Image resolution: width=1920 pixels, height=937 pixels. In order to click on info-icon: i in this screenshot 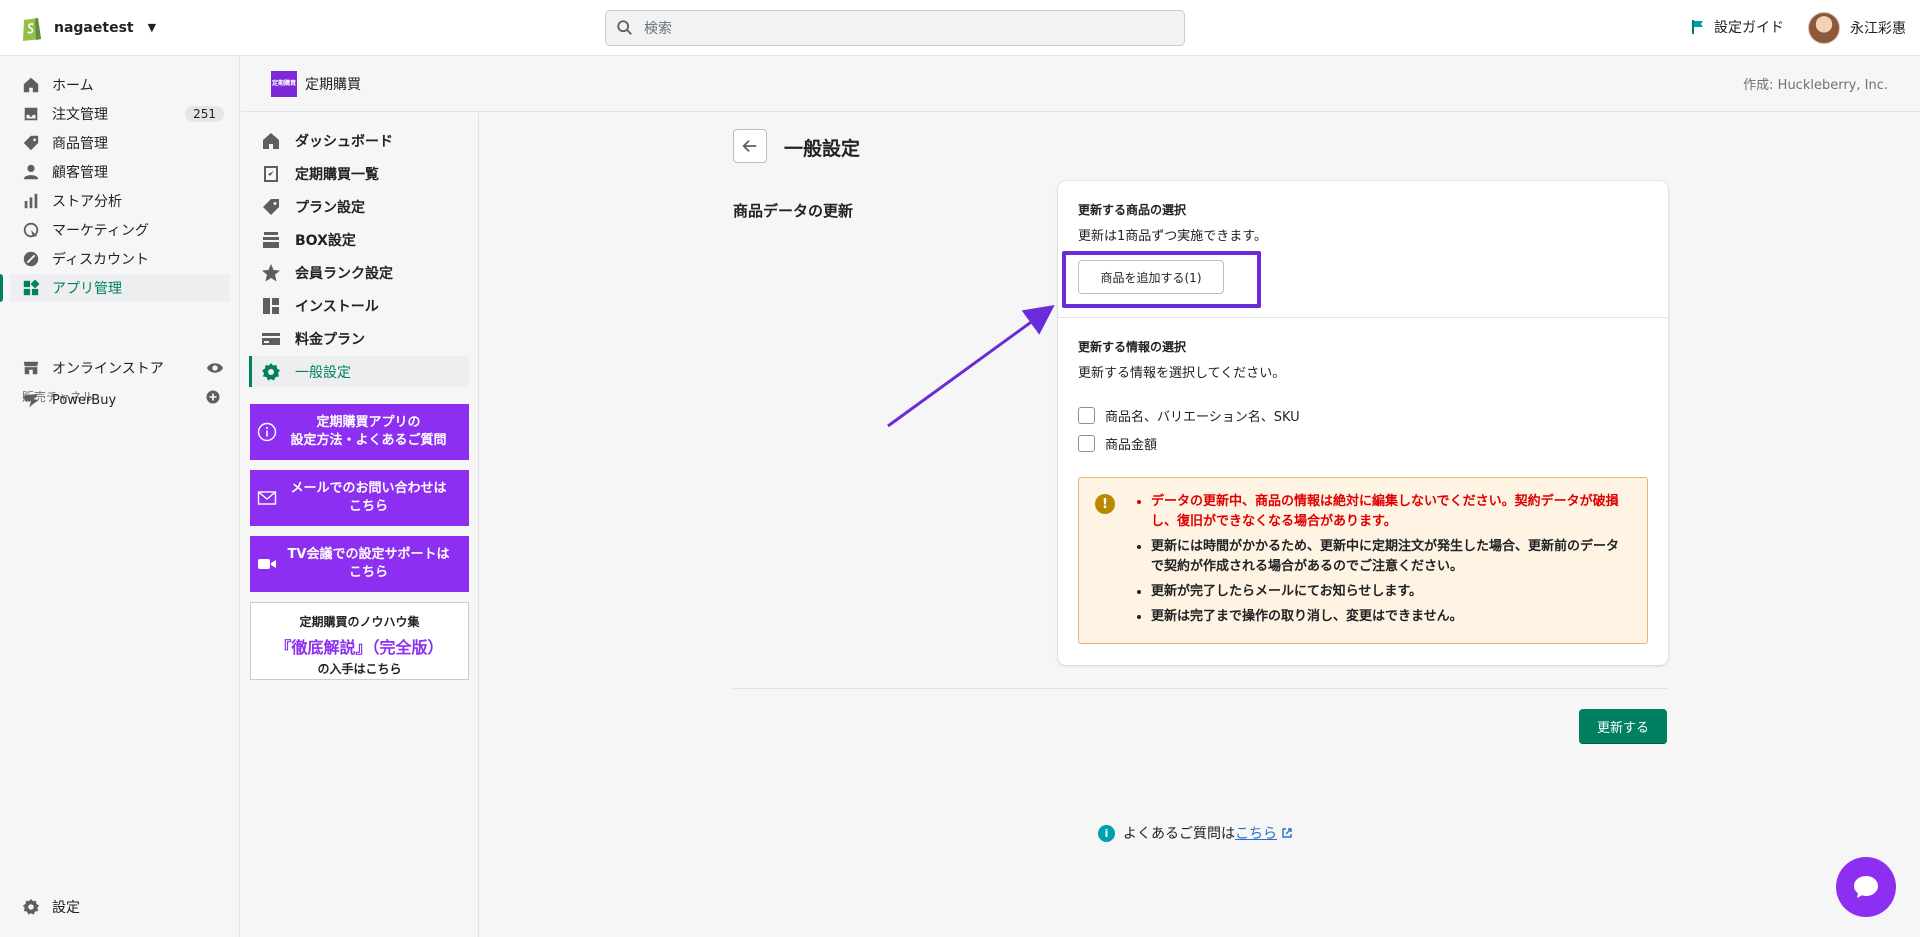, I will do `click(1106, 833)`.